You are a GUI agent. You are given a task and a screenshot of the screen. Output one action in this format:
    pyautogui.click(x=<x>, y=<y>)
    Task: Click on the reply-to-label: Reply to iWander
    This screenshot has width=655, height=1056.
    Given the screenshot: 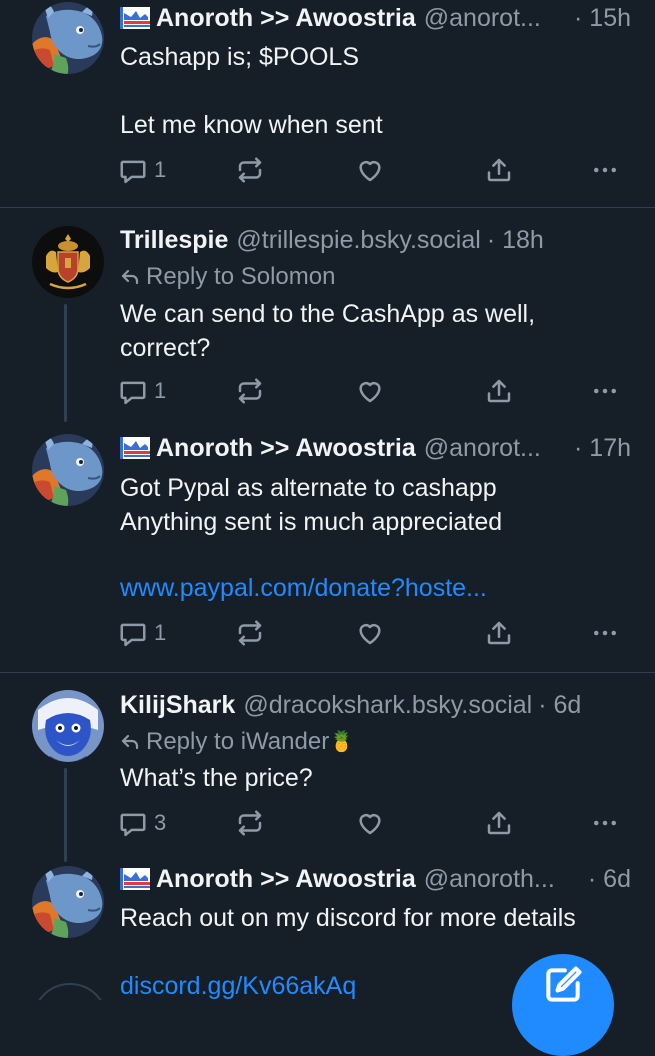 What is the action you would take?
    pyautogui.click(x=238, y=741)
    